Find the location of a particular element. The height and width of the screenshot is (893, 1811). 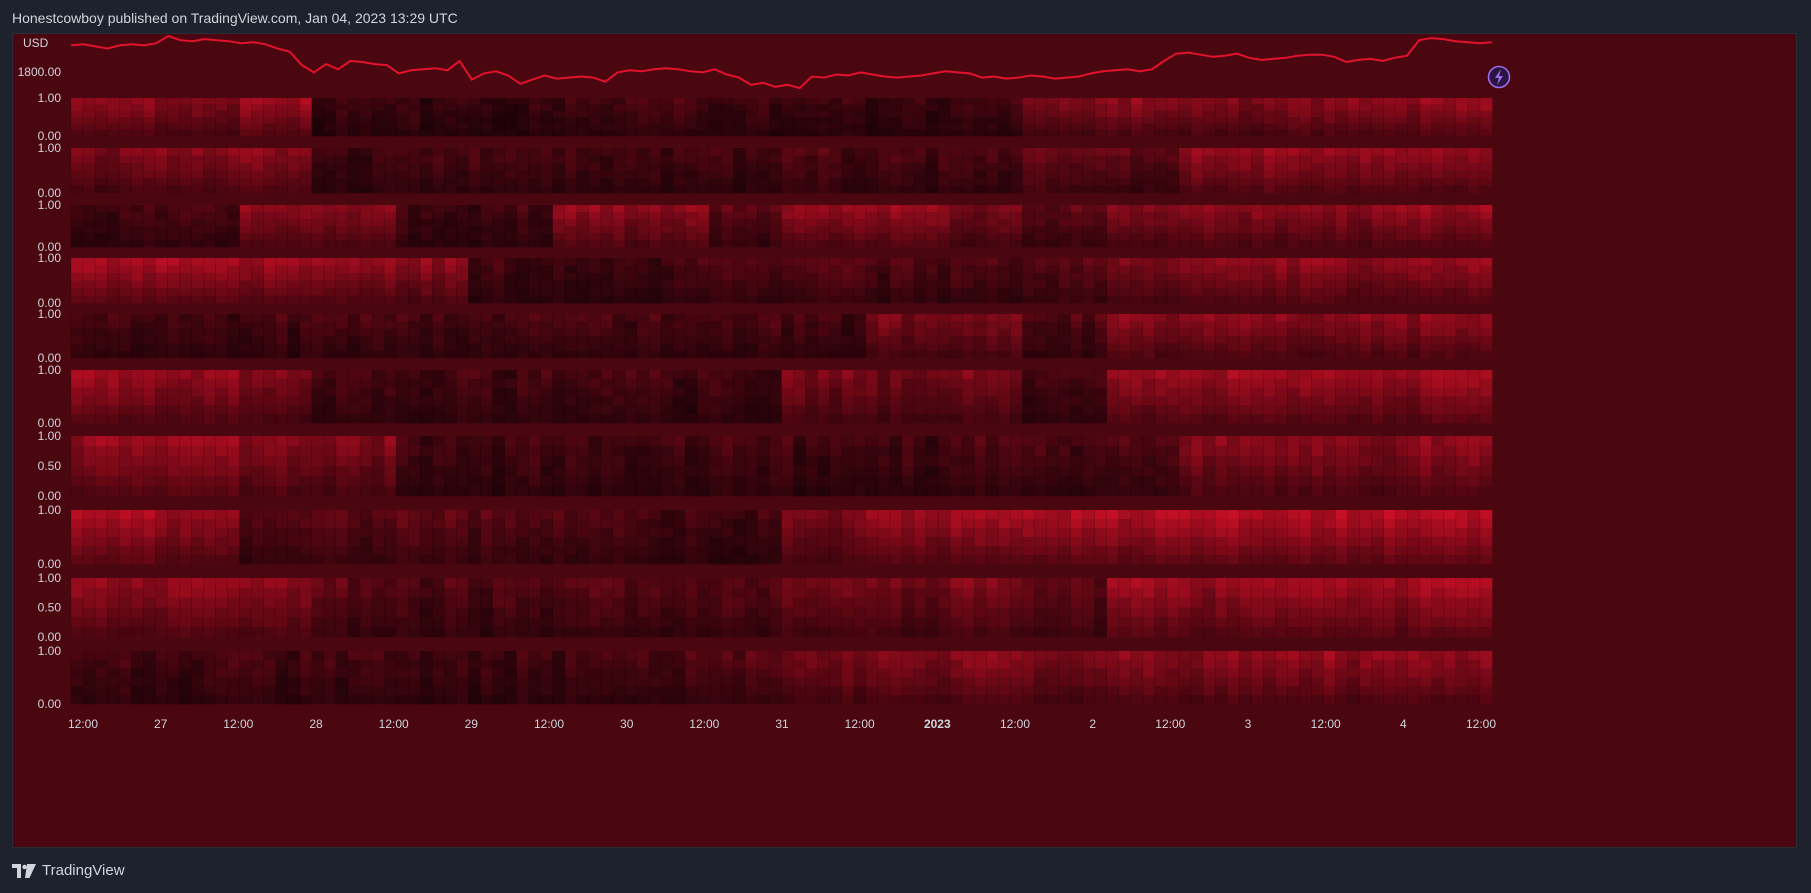

y-tick-label: 1.00 is located at coordinates (50, 98).